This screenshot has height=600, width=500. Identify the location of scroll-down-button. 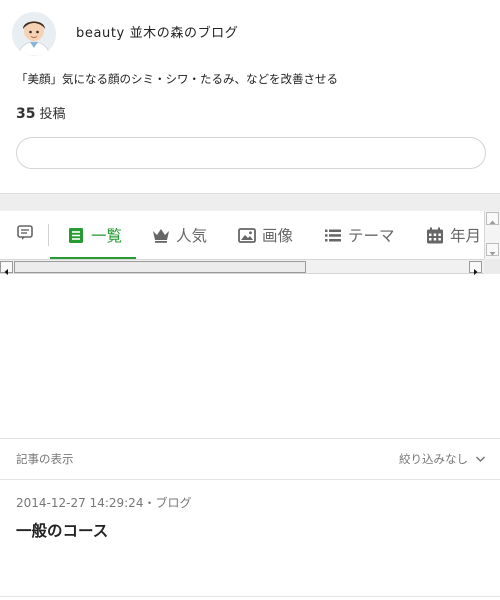
(492, 249).